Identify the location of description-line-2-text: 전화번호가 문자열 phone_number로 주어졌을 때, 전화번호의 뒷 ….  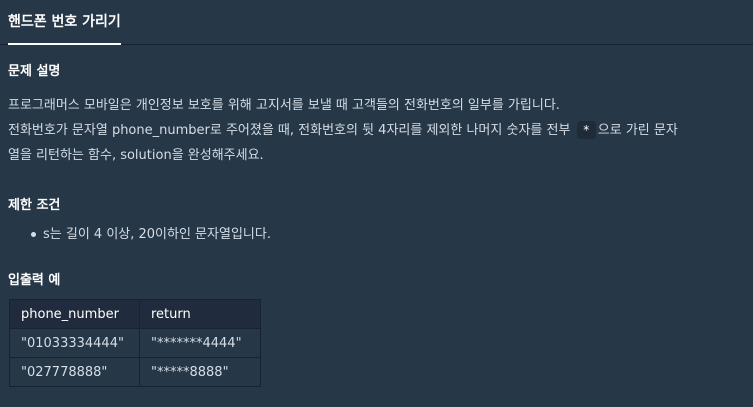
(289, 130).